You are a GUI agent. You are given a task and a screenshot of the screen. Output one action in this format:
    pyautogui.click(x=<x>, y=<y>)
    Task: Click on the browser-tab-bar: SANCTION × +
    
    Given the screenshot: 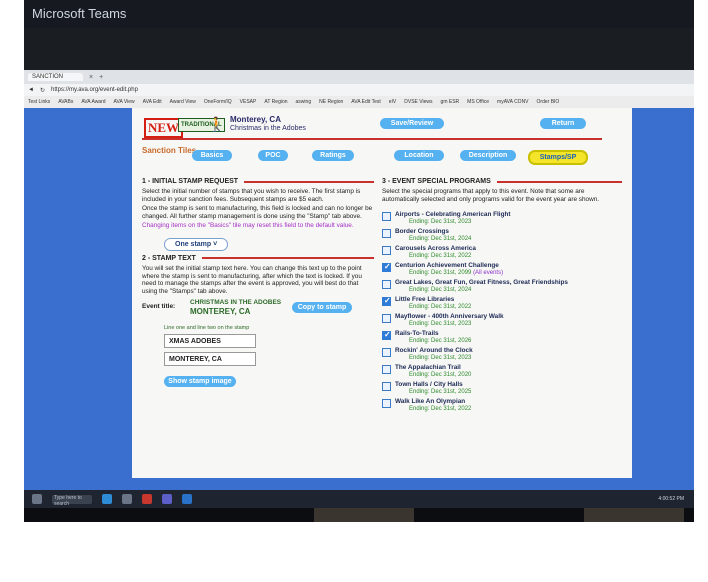 What is the action you would take?
    pyautogui.click(x=359, y=77)
    